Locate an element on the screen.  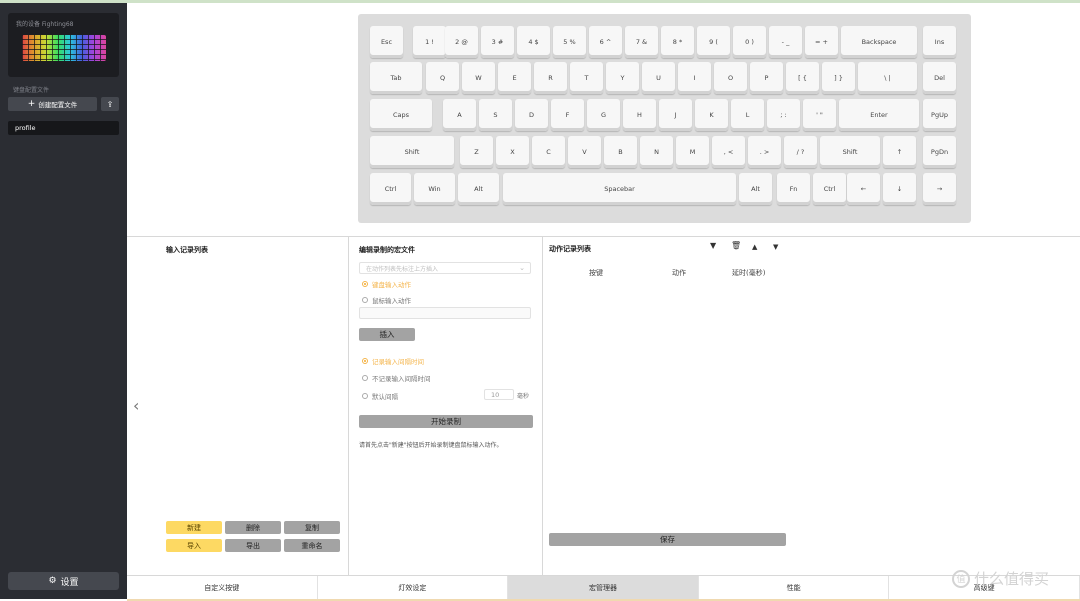
key-r1-14-del: Del is located at coordinates (939, 78).